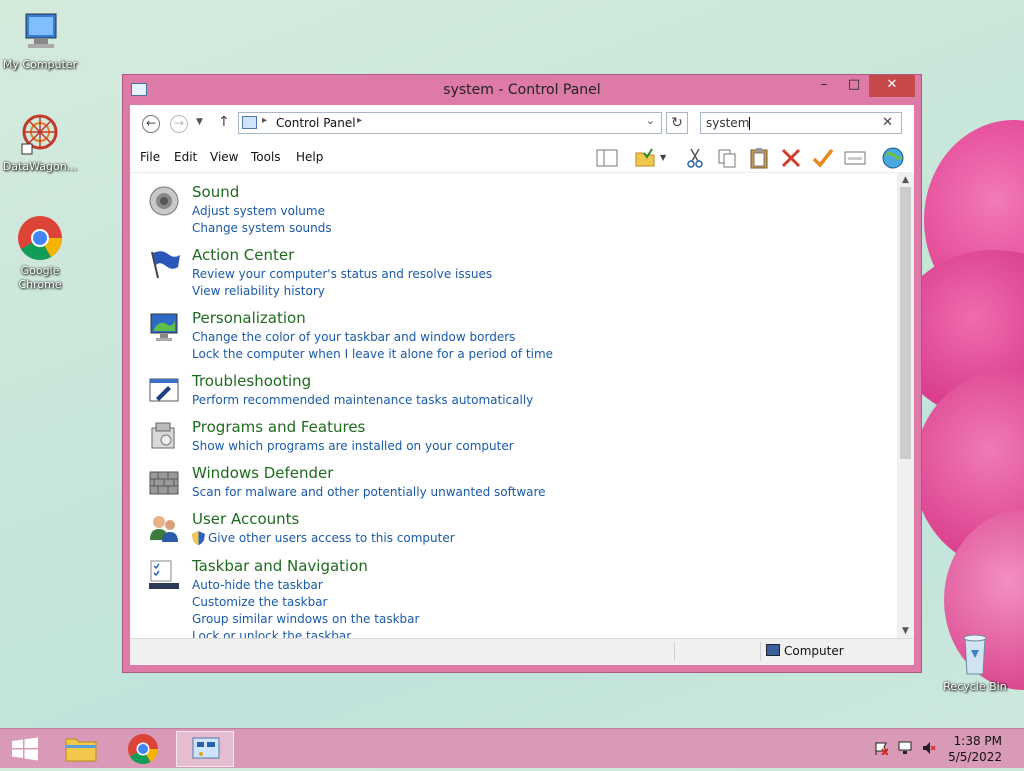 Image resolution: width=1024 pixels, height=771 pixels. Describe the element at coordinates (271, 633) in the screenshot. I see `result-link: Lock or unlock the taskbar` at that location.